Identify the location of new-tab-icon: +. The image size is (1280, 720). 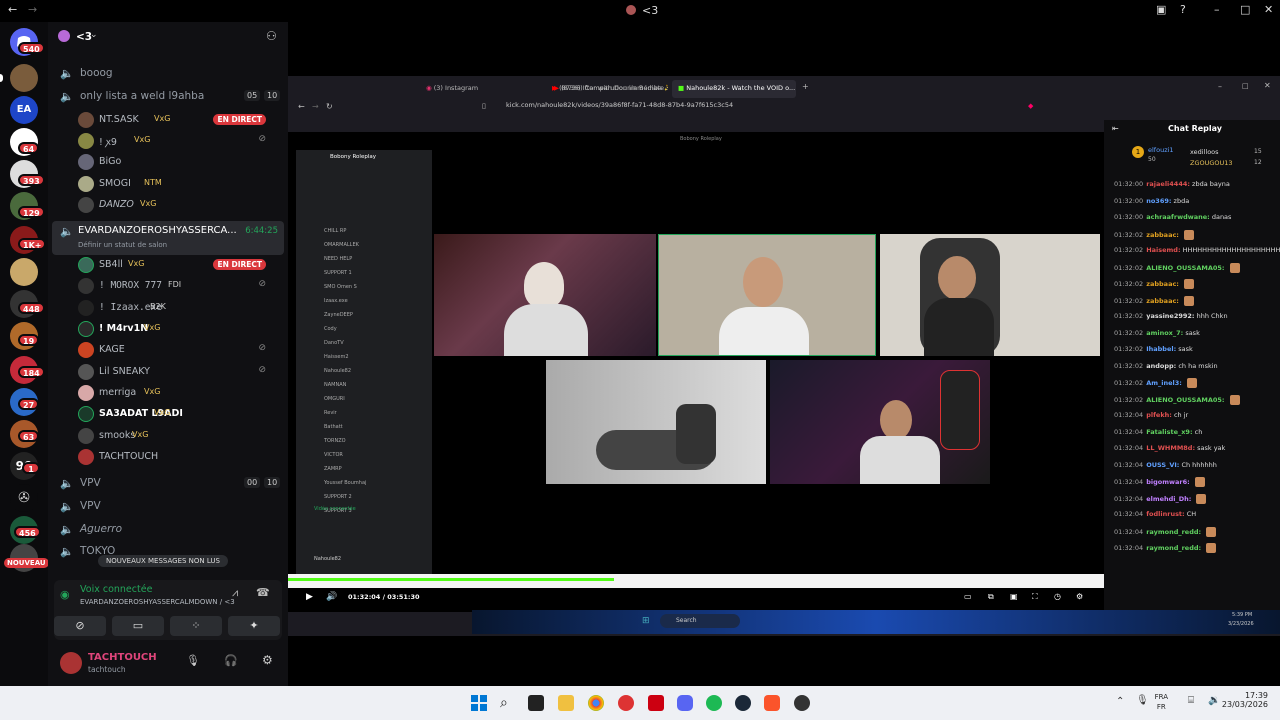
(805, 86).